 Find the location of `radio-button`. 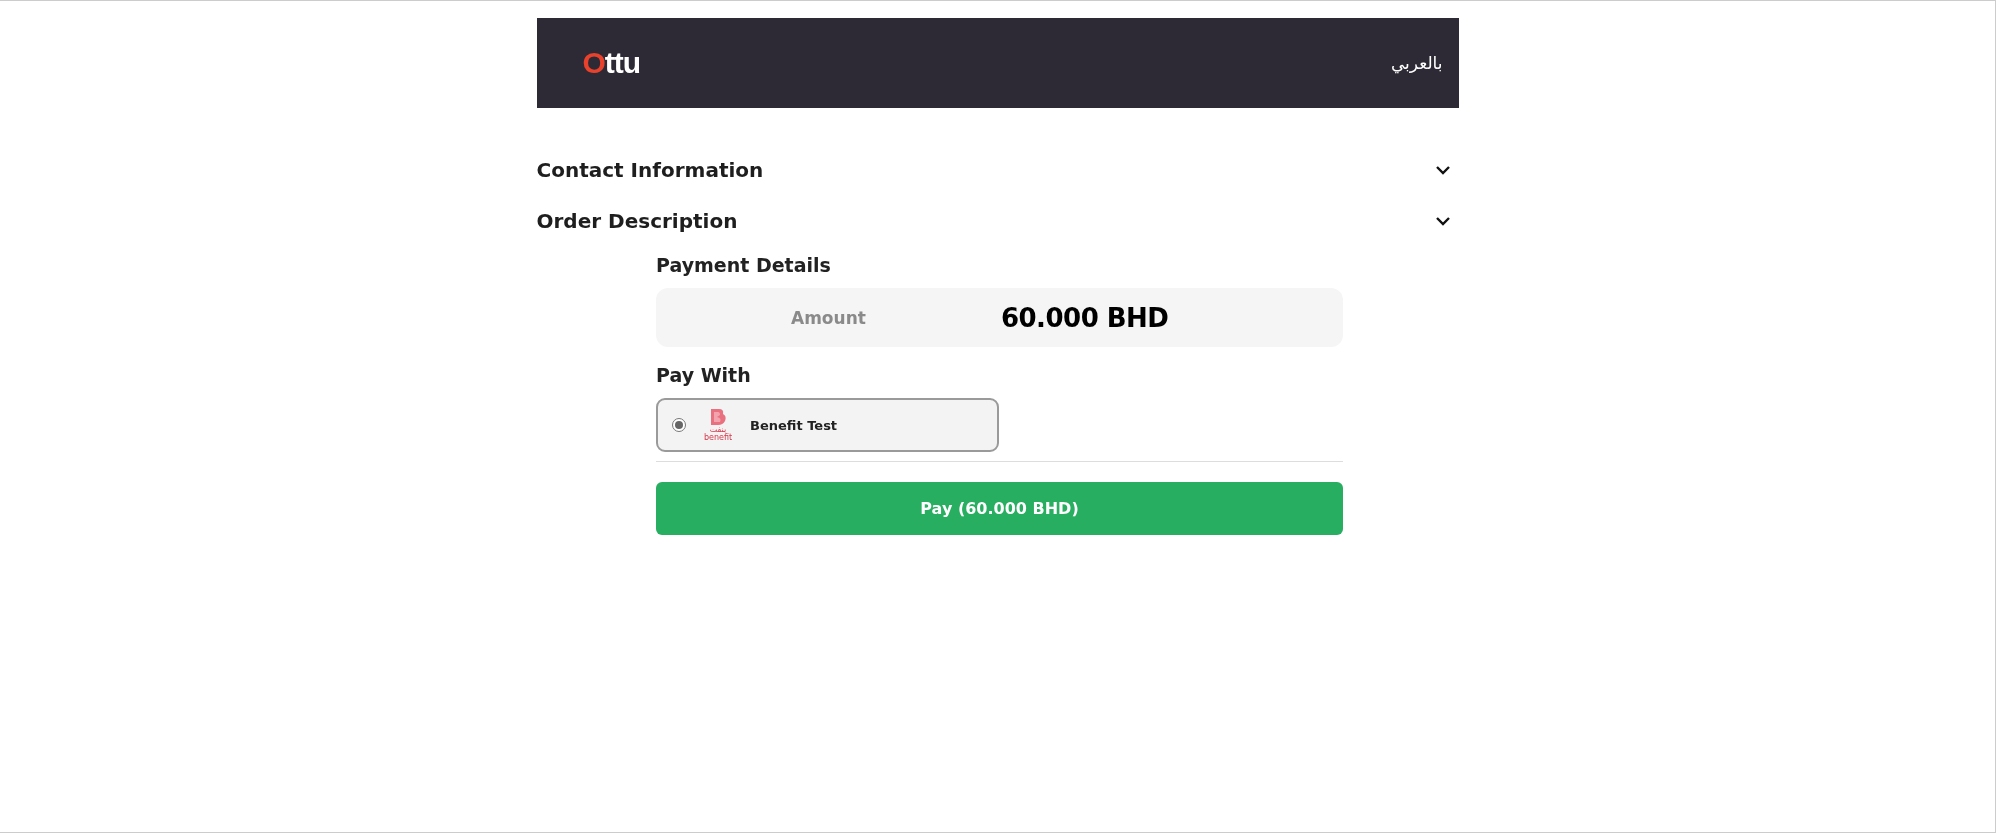

radio-button is located at coordinates (679, 425).